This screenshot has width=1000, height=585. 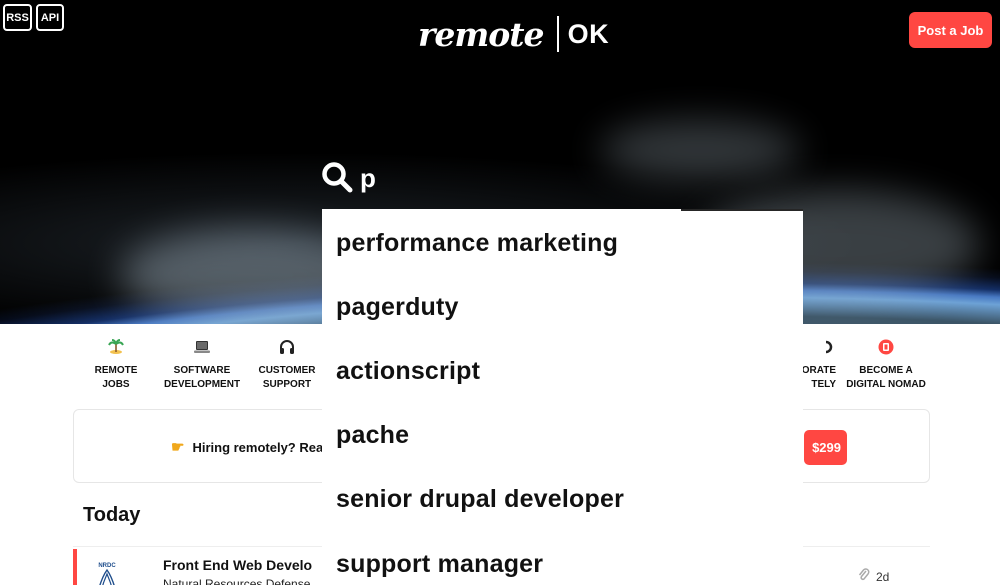 What do you see at coordinates (17, 17) in the screenshot?
I see `rss-button: RSS` at bounding box center [17, 17].